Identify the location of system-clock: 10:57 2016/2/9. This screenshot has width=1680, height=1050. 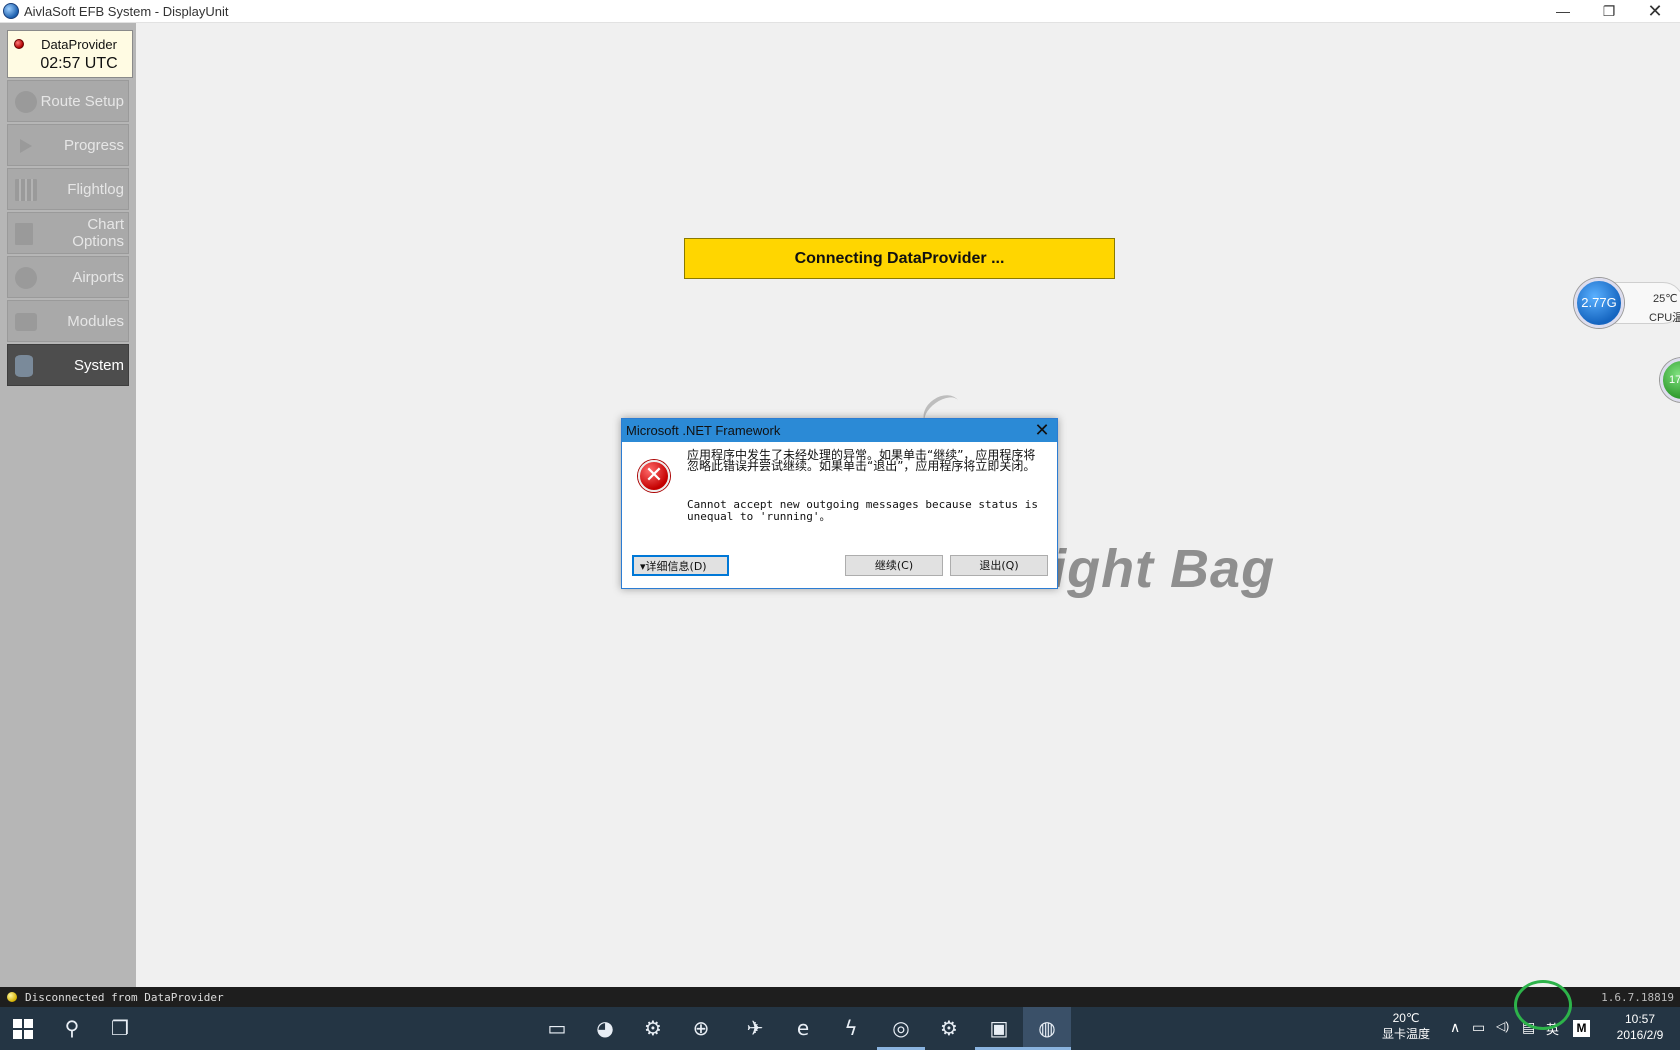
(1640, 1027).